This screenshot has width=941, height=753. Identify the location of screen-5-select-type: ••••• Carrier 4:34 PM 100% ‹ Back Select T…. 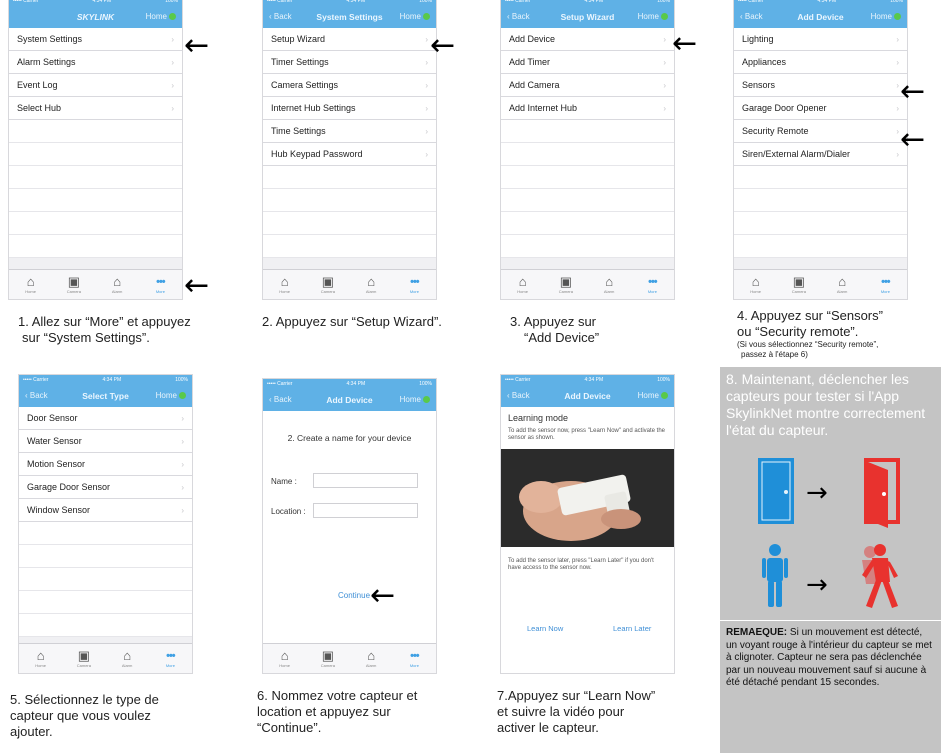
(105, 524).